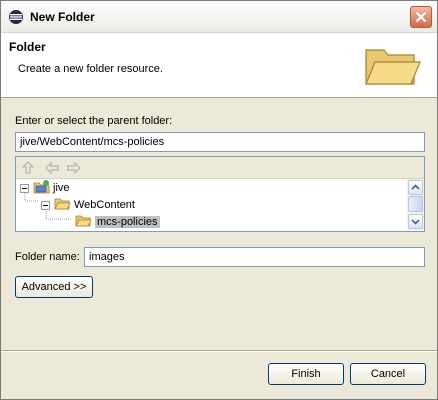  What do you see at coordinates (41, 188) in the screenshot?
I see `project-icon` at bounding box center [41, 188].